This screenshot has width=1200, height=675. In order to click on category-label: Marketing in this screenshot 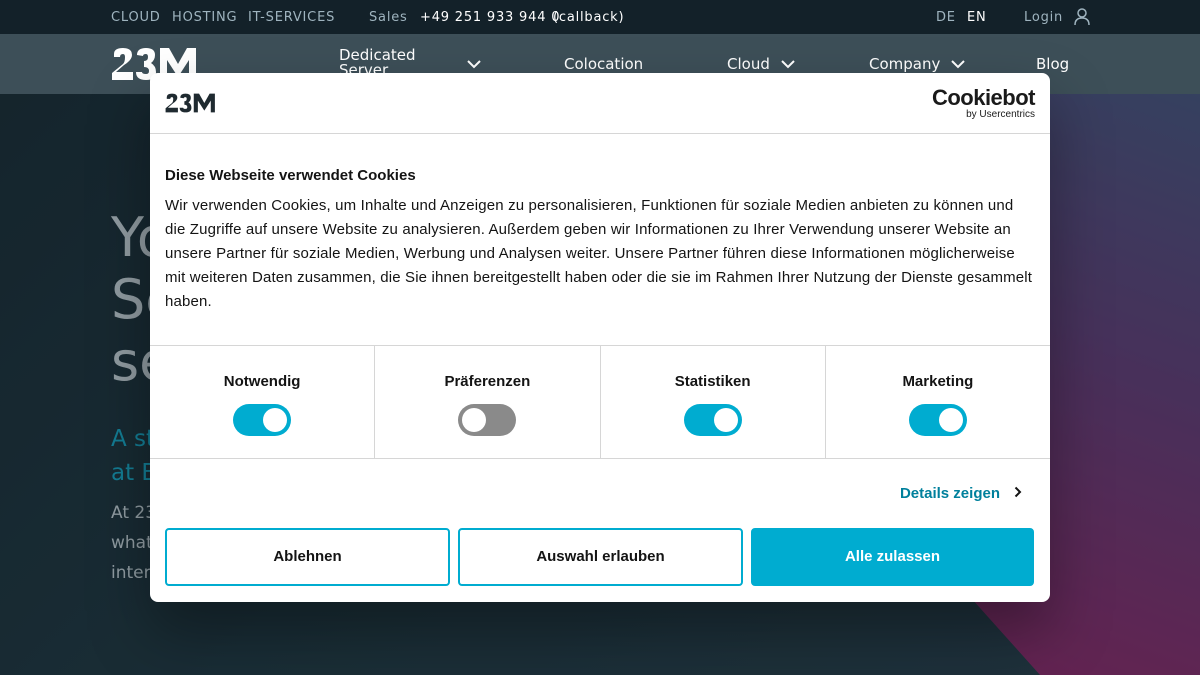, I will do `click(938, 381)`.